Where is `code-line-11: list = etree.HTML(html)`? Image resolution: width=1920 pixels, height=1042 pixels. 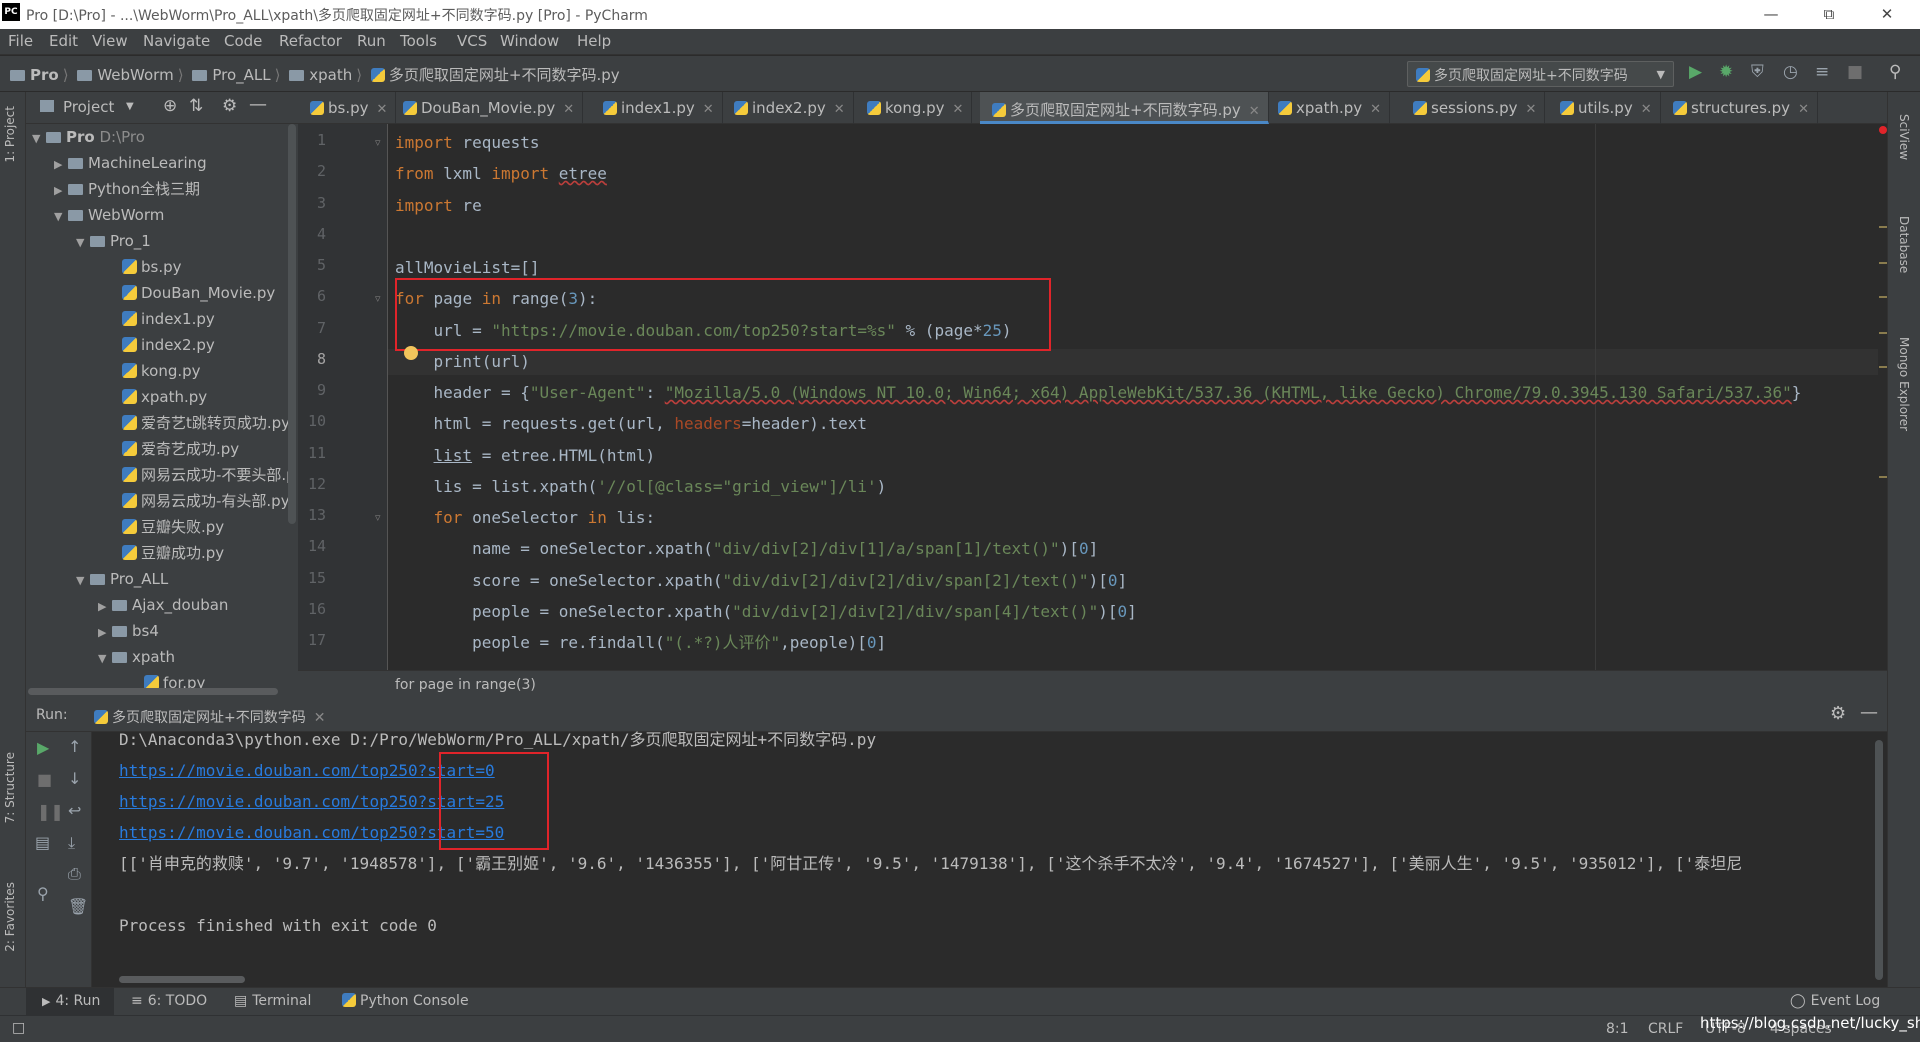 code-line-11: list = etree.HTML(html) is located at coordinates (525, 456).